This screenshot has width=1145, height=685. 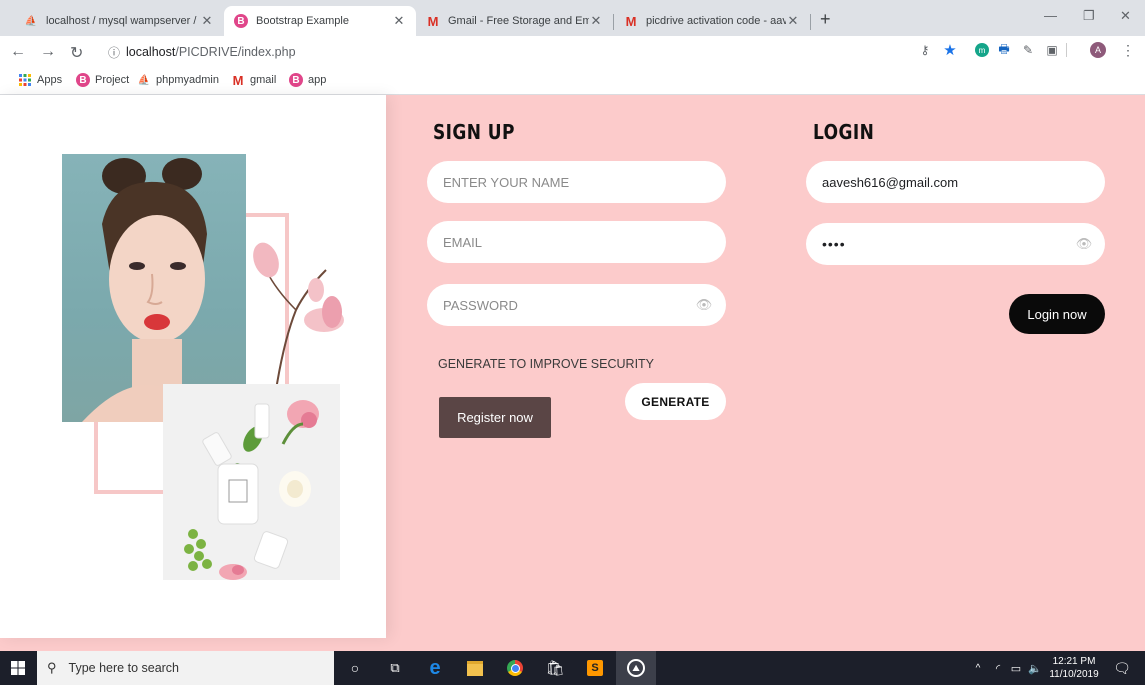 What do you see at coordinates (576, 182) in the screenshot?
I see `signup-name-input` at bounding box center [576, 182].